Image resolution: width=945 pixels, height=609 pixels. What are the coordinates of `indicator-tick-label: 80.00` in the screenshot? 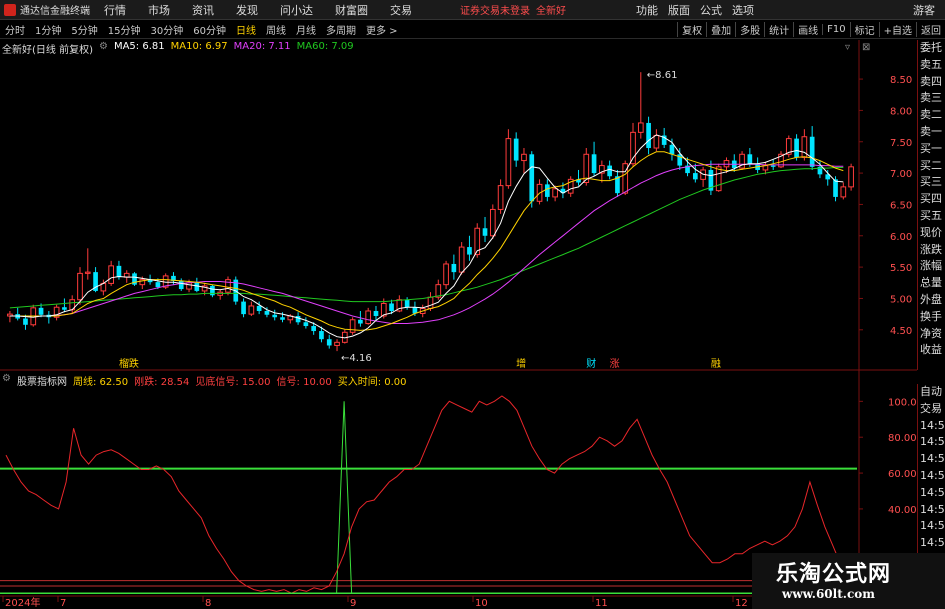 It's located at (902, 438).